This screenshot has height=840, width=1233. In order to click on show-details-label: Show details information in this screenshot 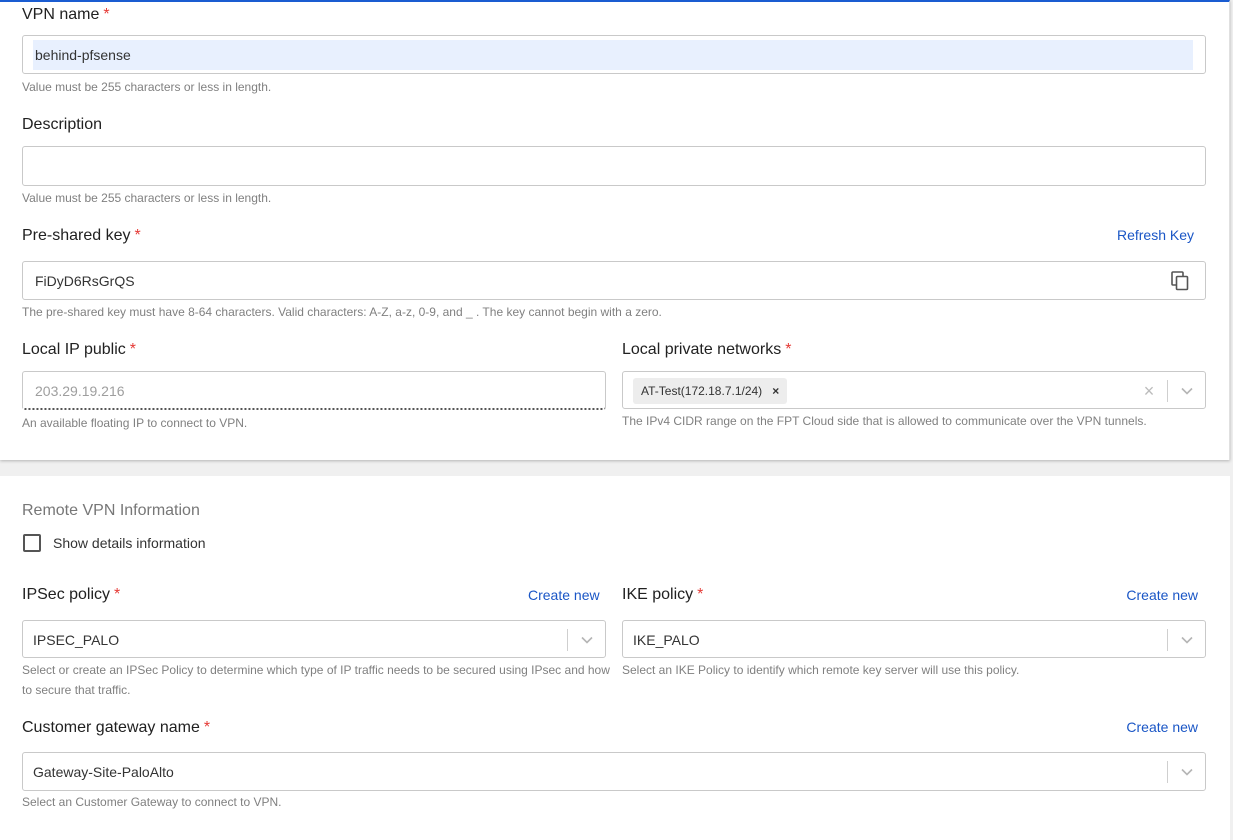, I will do `click(129, 543)`.